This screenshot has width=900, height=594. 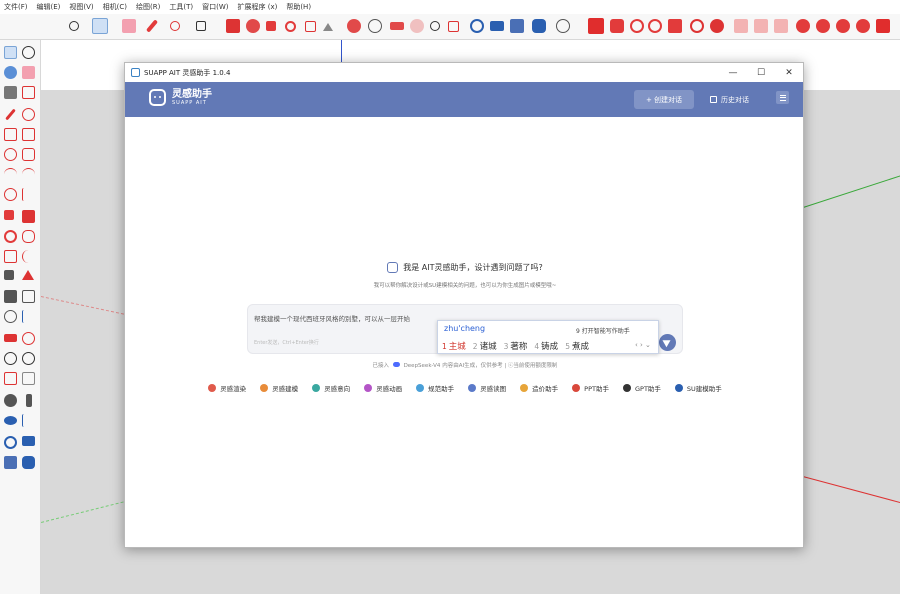 I want to click on send-icon, so click(x=667, y=342).